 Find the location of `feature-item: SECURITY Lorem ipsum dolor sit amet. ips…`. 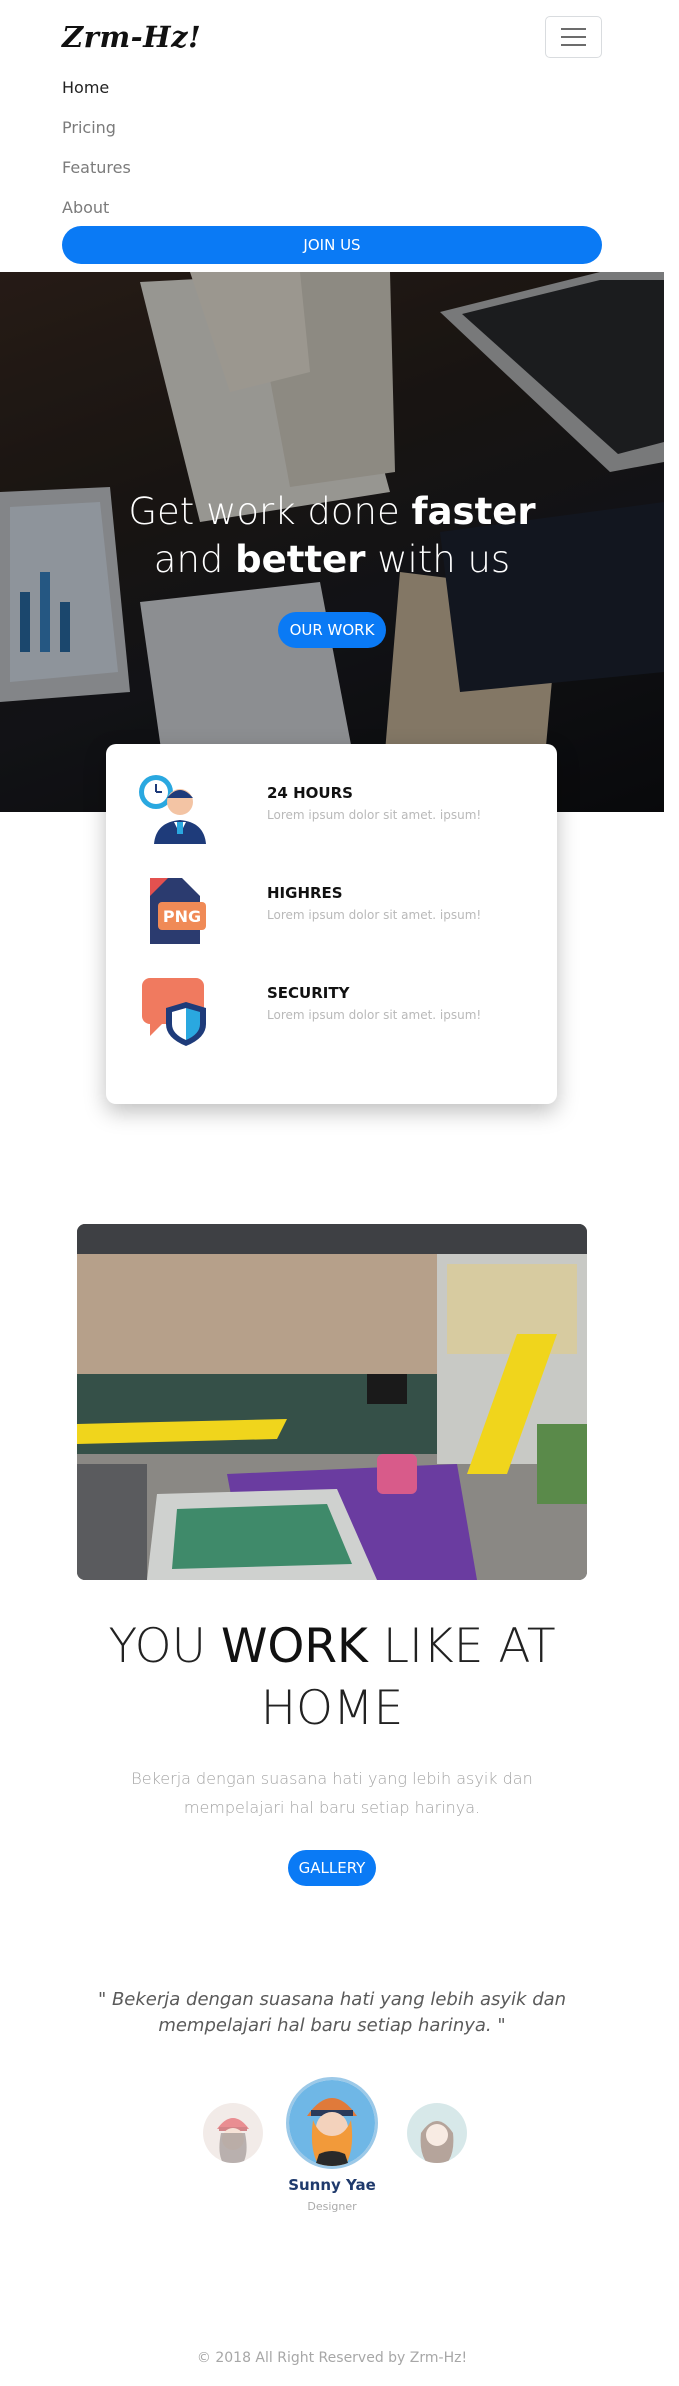

feature-item: SECURITY Lorem ipsum dolor sit amet. ips… is located at coordinates (336, 1012).